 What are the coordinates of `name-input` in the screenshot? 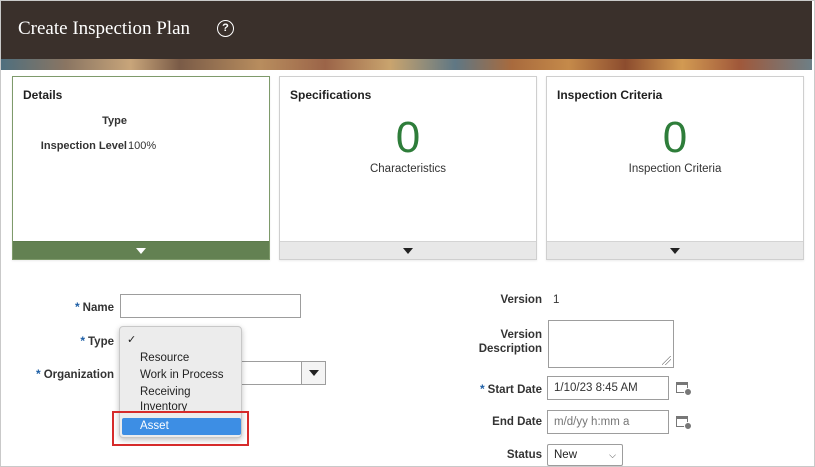 It's located at (210, 306).